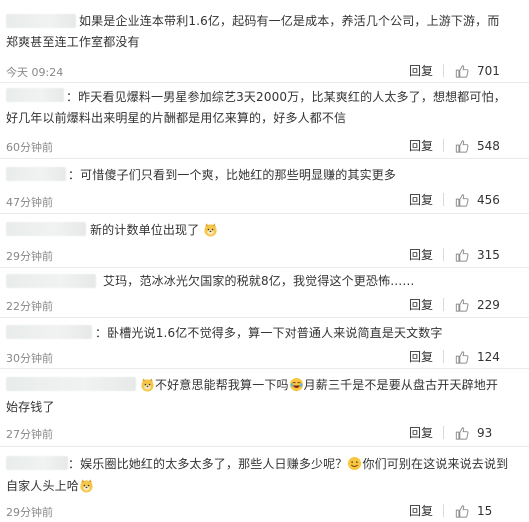  What do you see at coordinates (264, 241) in the screenshot?
I see `comment-item: 新的计数单位出现了 29分钟前 回复 315` at bounding box center [264, 241].